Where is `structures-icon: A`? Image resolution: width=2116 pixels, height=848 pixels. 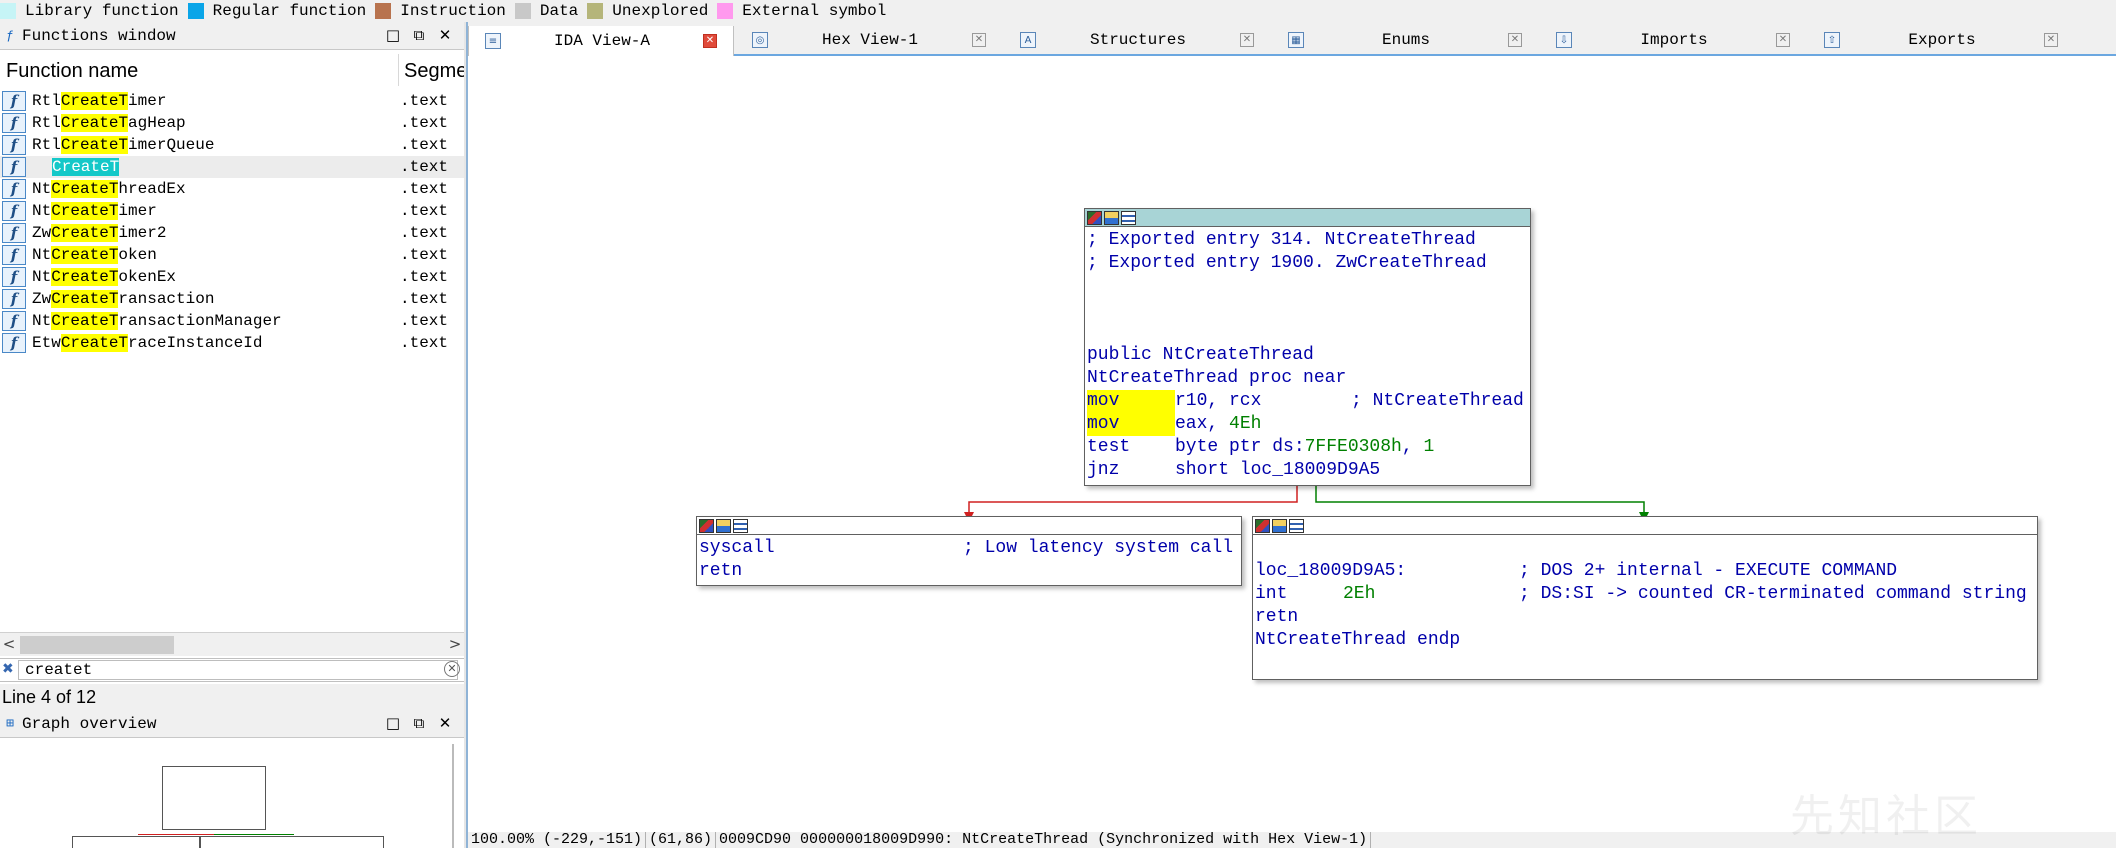 structures-icon: A is located at coordinates (1028, 40).